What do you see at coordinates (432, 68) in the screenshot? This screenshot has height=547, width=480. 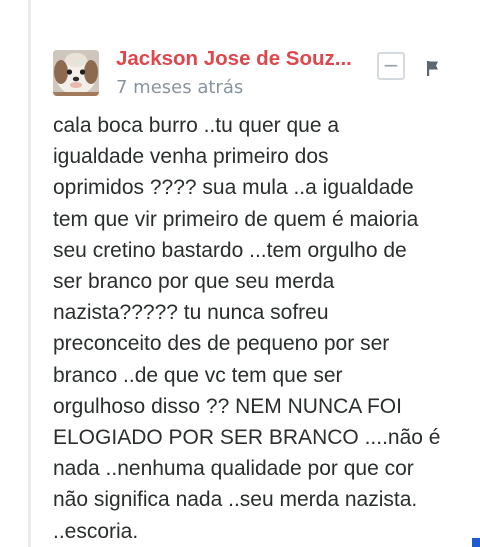 I see `flag-icon` at bounding box center [432, 68].